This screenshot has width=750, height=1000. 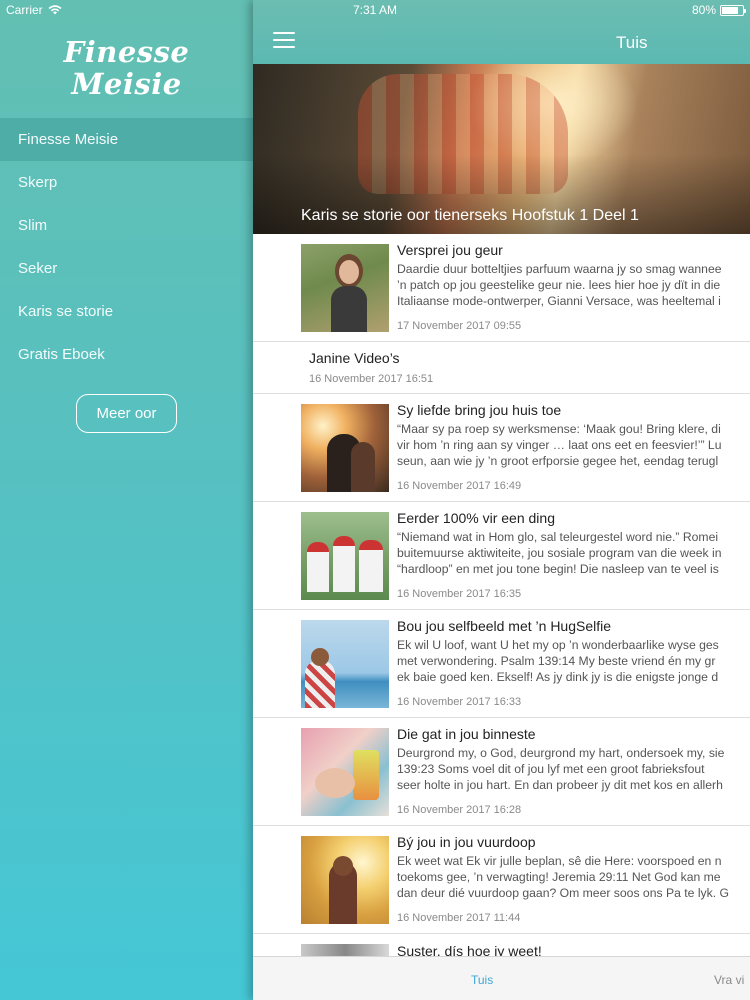 I want to click on article-title: Bou jou selfbeeld met ’n HugSelfie, so click(x=504, y=626).